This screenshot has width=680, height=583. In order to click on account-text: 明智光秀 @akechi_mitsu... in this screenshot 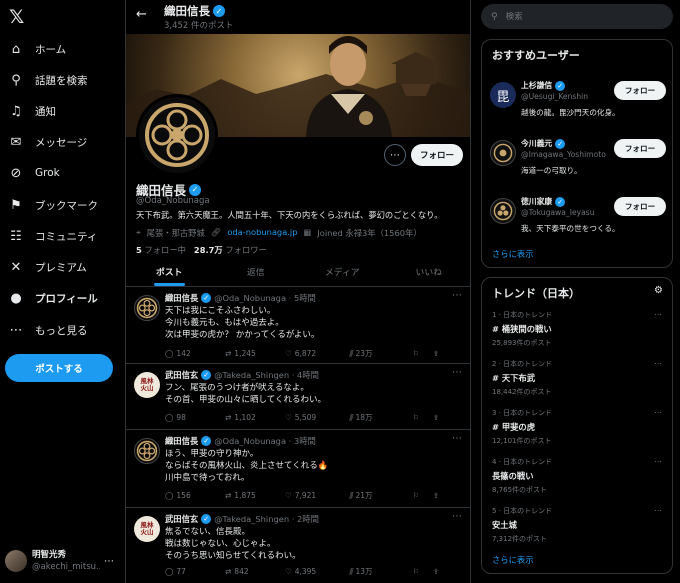, I will do `click(66, 561)`.